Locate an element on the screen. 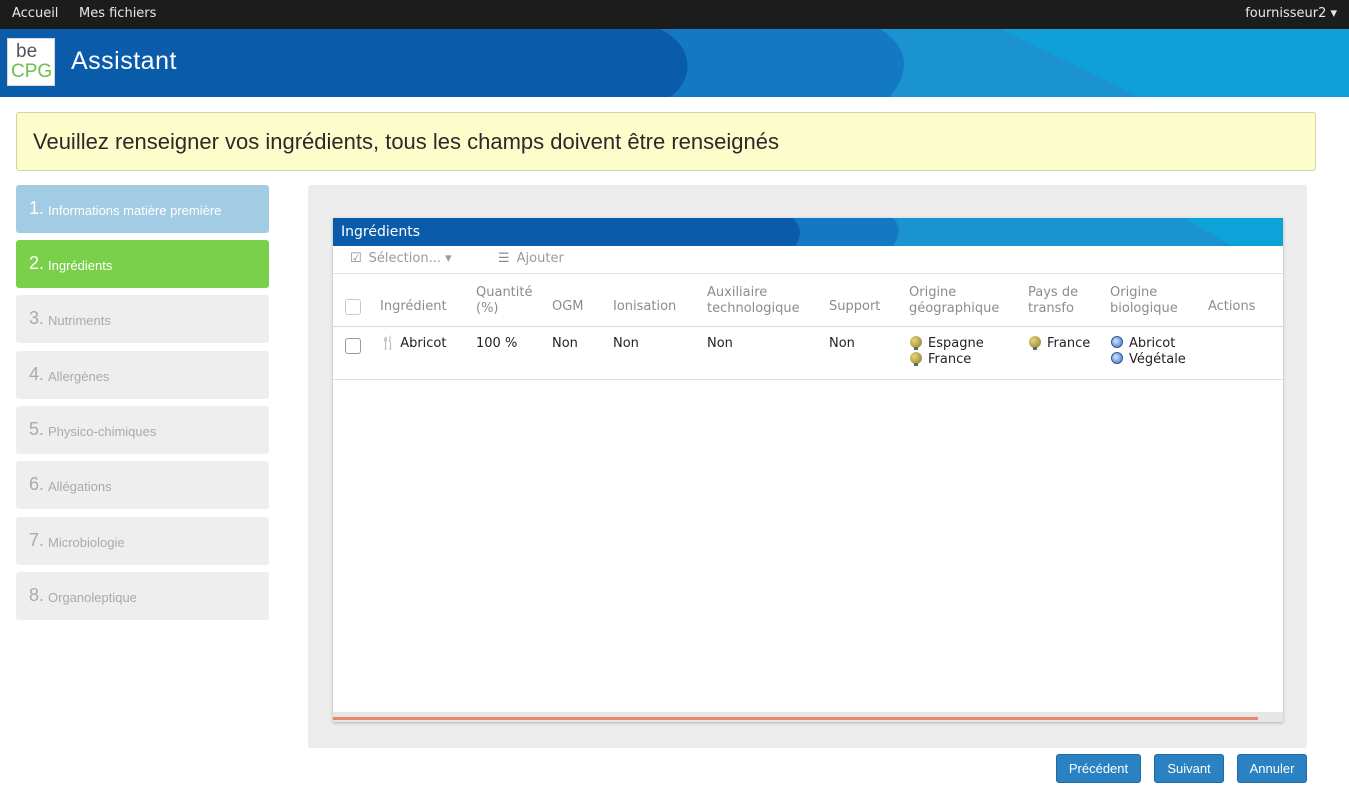  grid-header: Ingrédients is located at coordinates (808, 232).